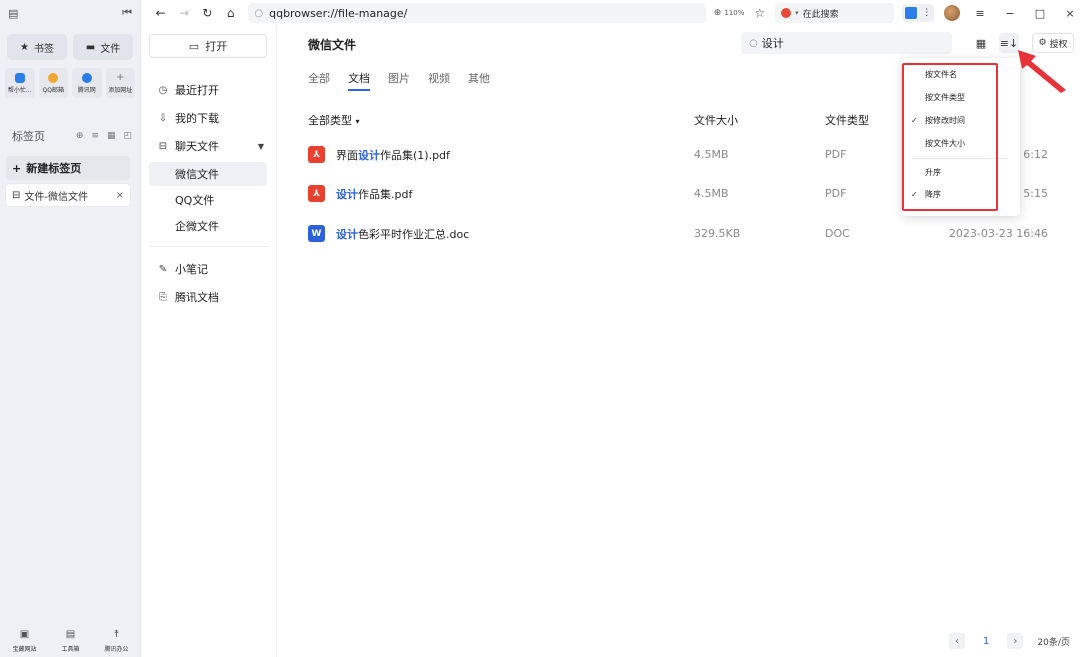 This screenshot has width=1080, height=657. What do you see at coordinates (208, 146) in the screenshot?
I see `nav-chat-files: ⊟ 聊天文件 ▼` at bounding box center [208, 146].